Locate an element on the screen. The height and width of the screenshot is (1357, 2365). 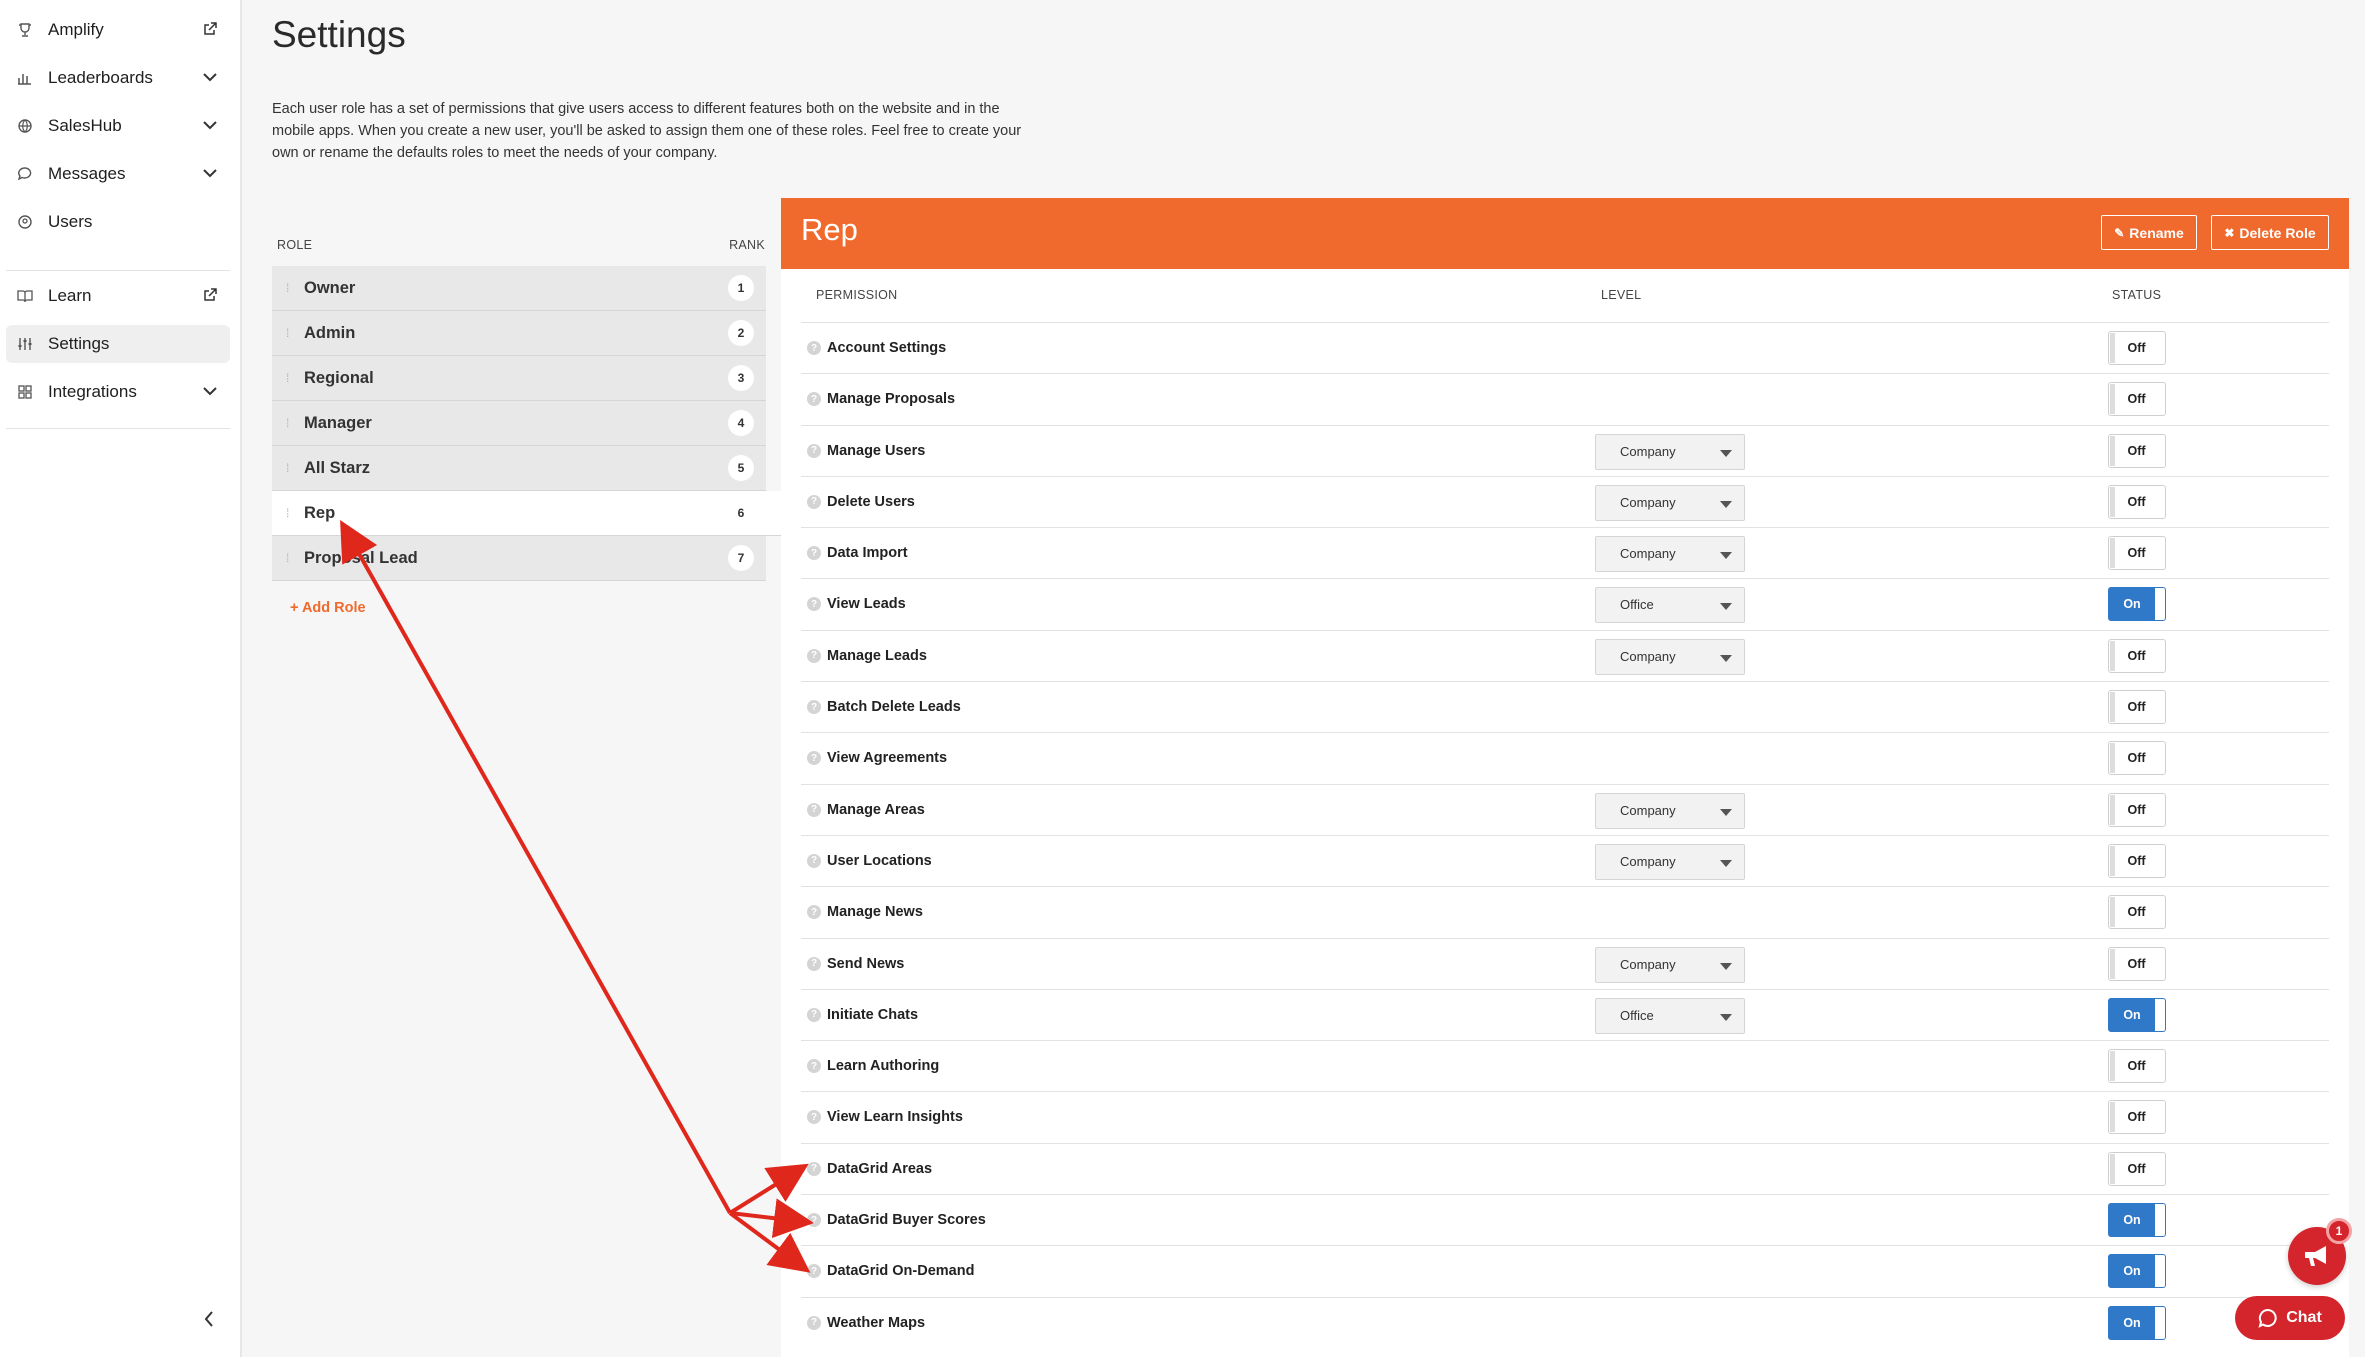
permission-name: DataGrid Areas is located at coordinates (880, 1168).